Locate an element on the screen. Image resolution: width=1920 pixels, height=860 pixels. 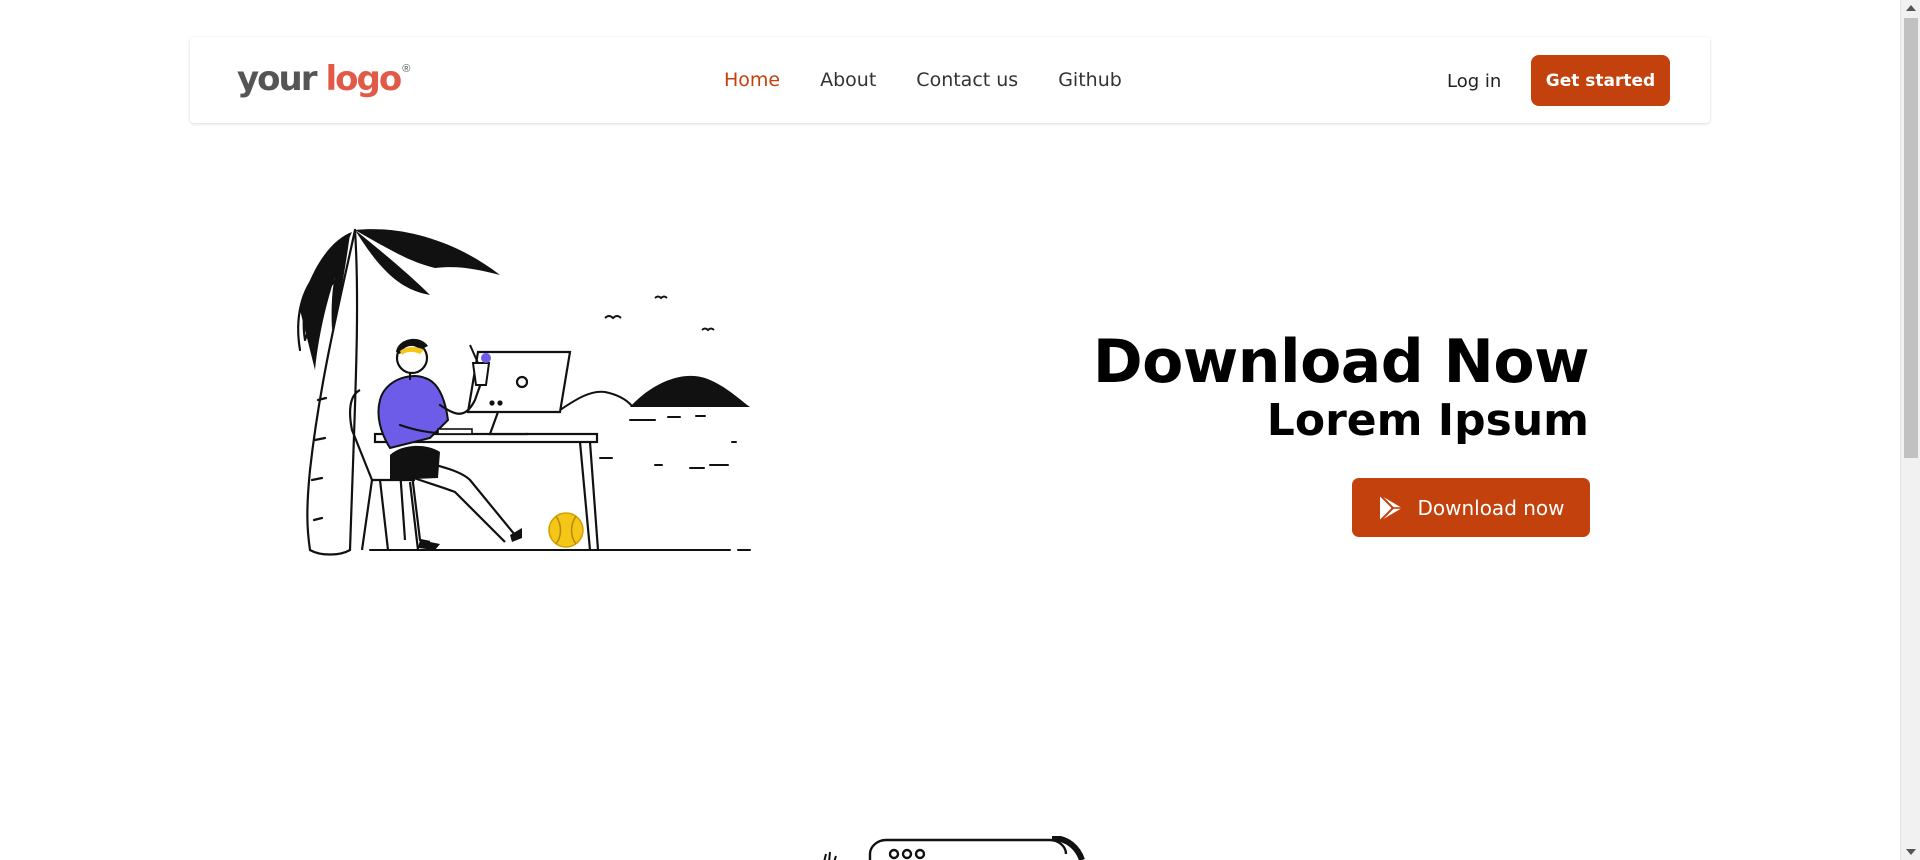
download-now-label: Download now is located at coordinates (1491, 507).